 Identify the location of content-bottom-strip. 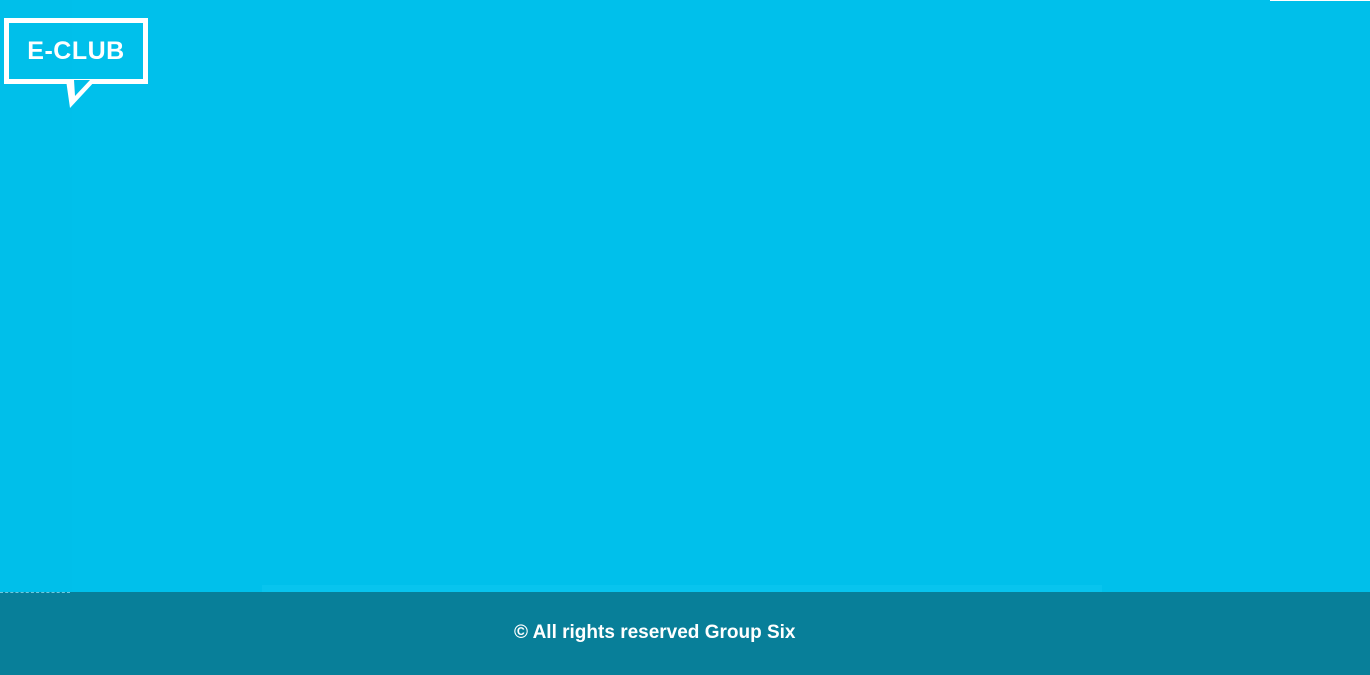
(682, 588).